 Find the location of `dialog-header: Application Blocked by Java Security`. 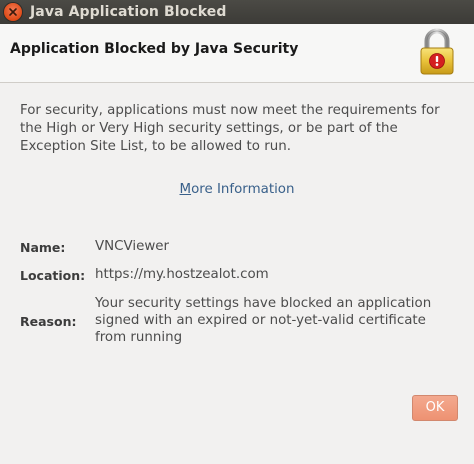

dialog-header: Application Blocked by Java Security is located at coordinates (237, 53).